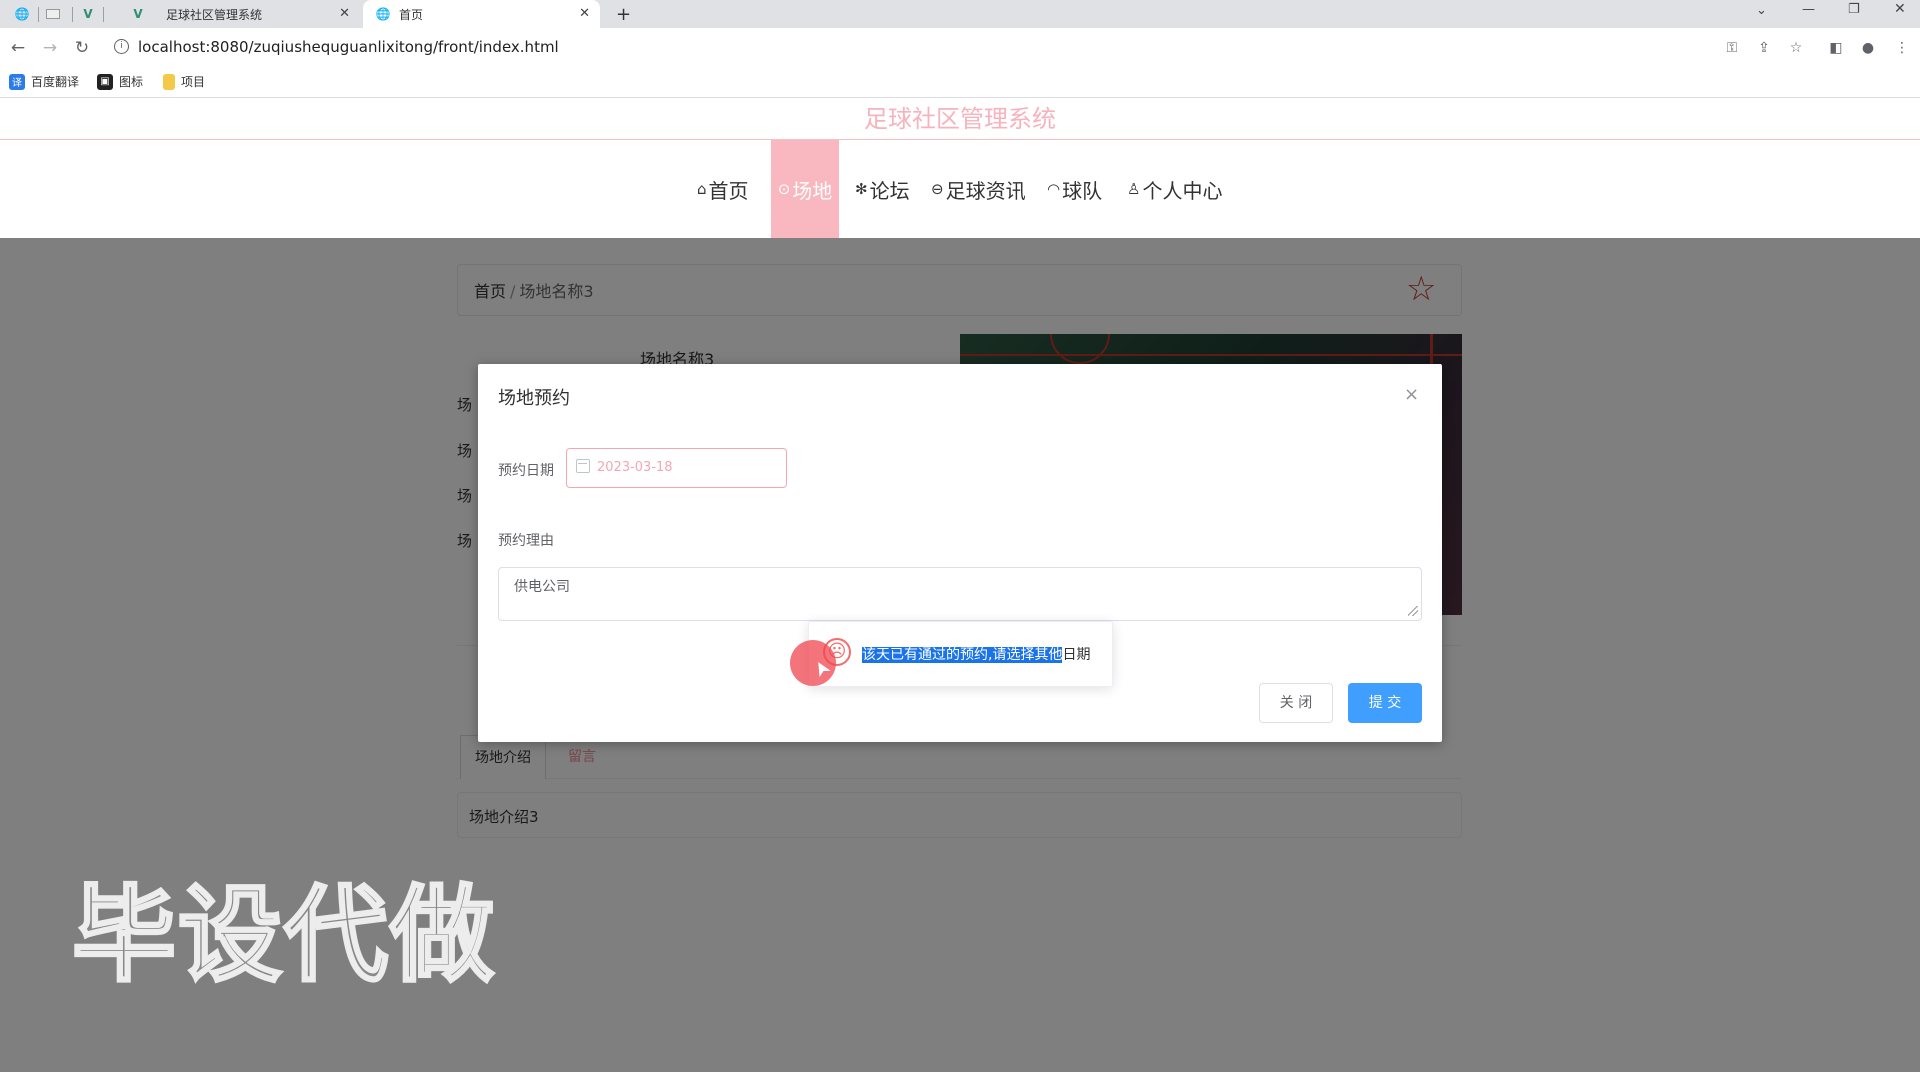 The image size is (1920, 1072). What do you see at coordinates (1296, 703) in the screenshot?
I see `close-button: 关 闭` at bounding box center [1296, 703].